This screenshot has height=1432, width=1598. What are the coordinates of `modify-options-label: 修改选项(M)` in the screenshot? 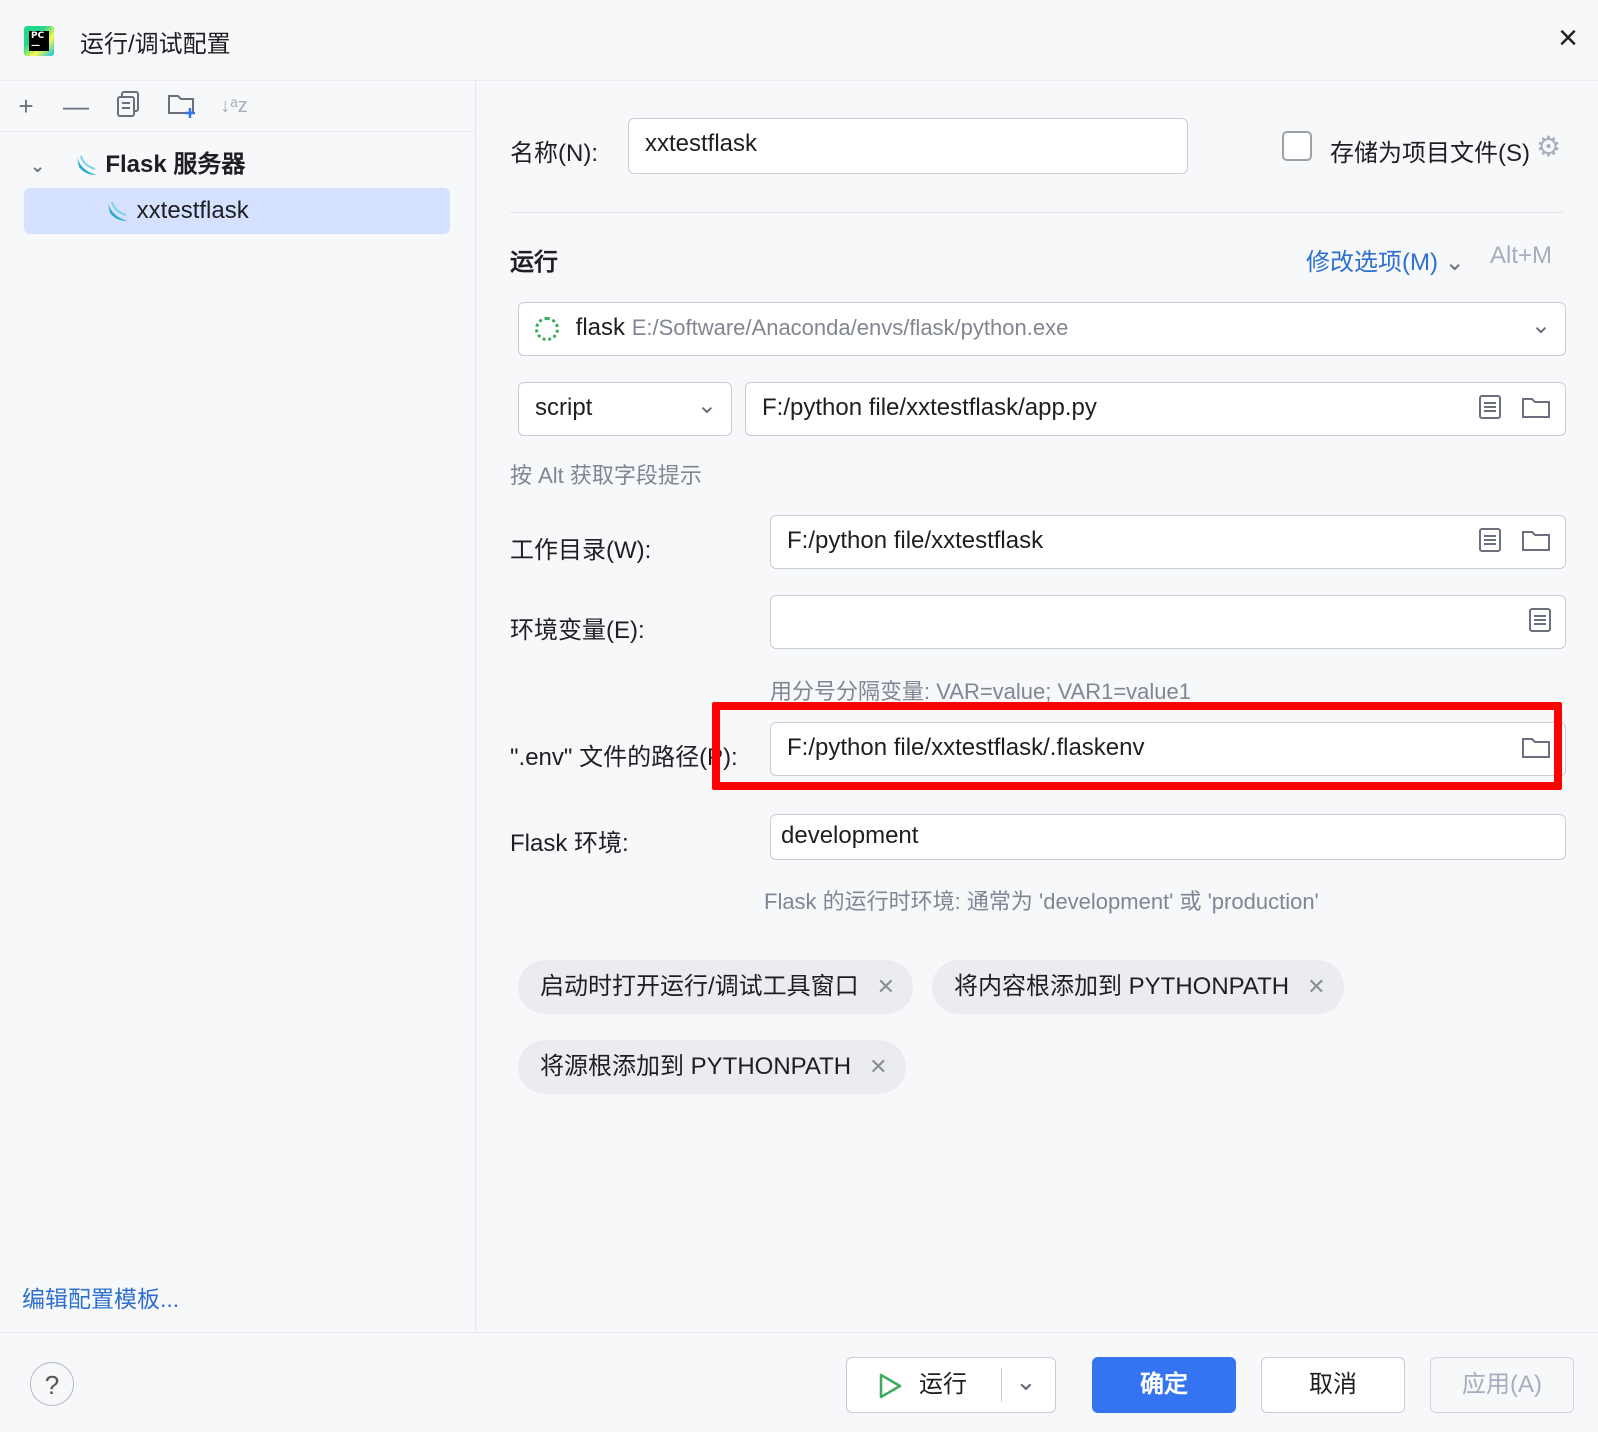 It's located at (1372, 262).